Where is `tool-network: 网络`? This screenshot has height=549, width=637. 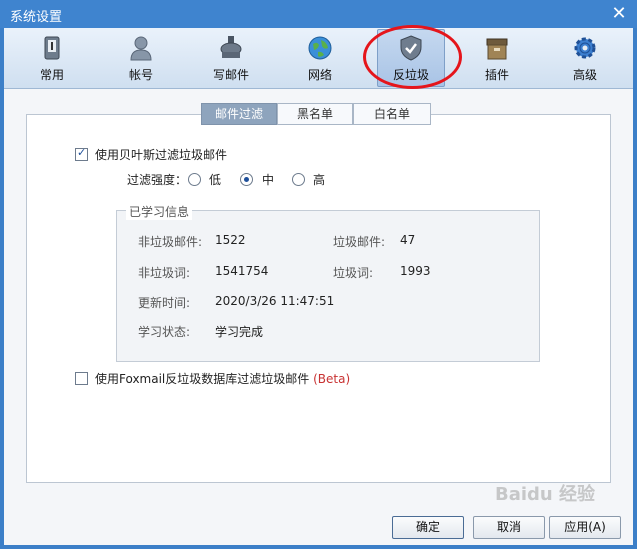
tool-network: 网络 is located at coordinates (320, 58).